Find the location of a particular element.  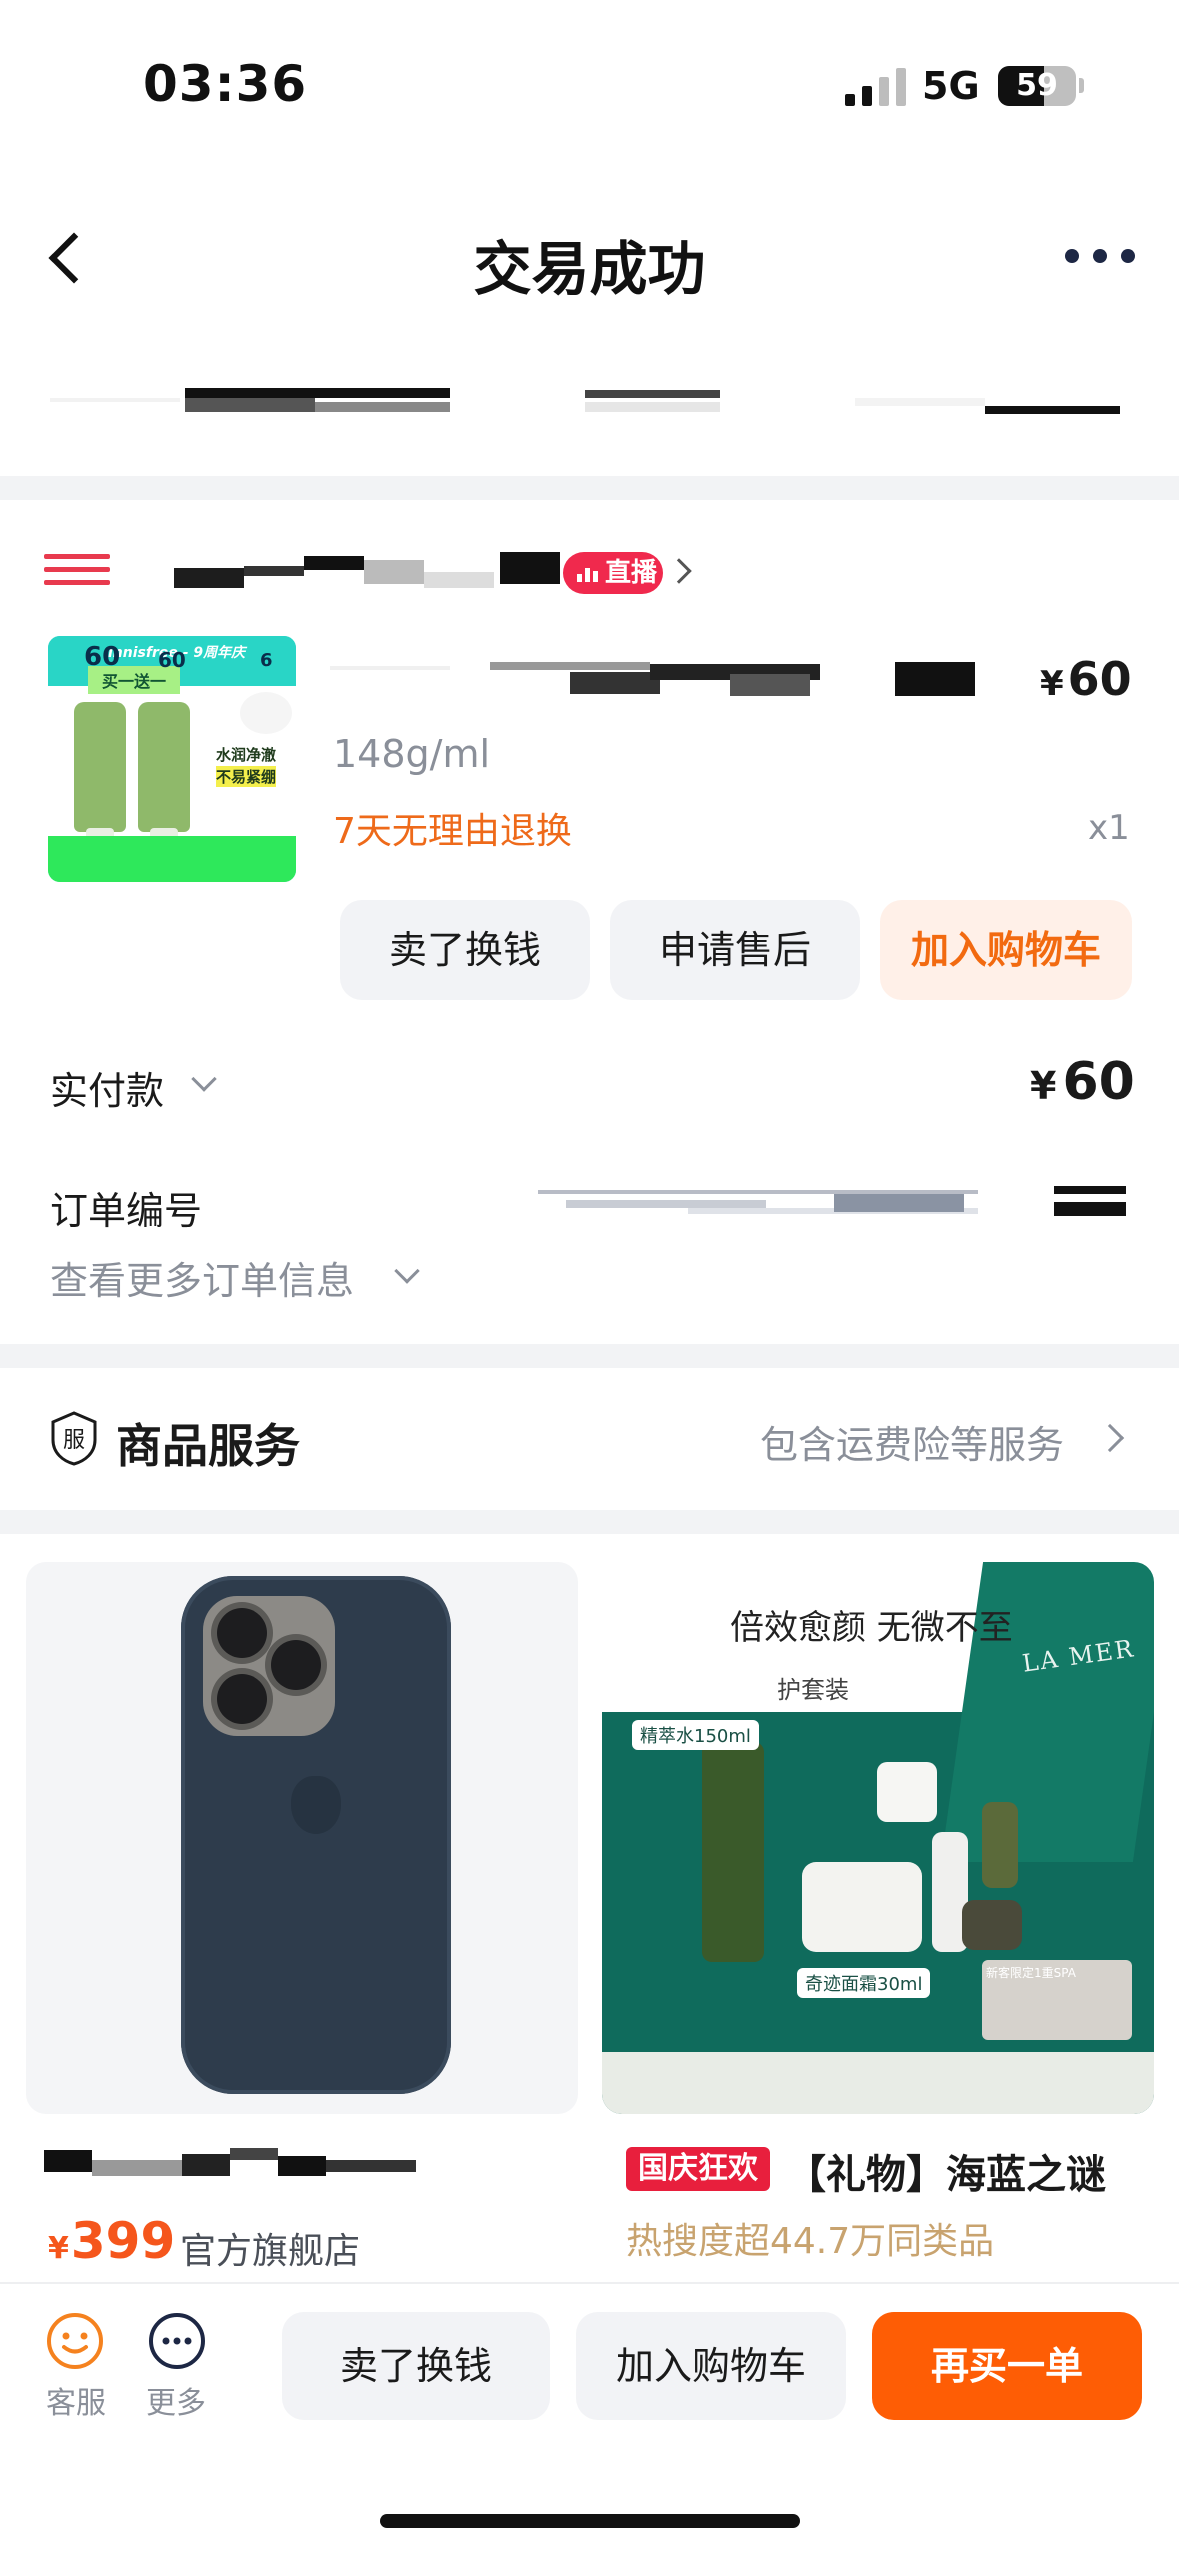

add-to-cart-button: 加入购物车 is located at coordinates (1006, 950).